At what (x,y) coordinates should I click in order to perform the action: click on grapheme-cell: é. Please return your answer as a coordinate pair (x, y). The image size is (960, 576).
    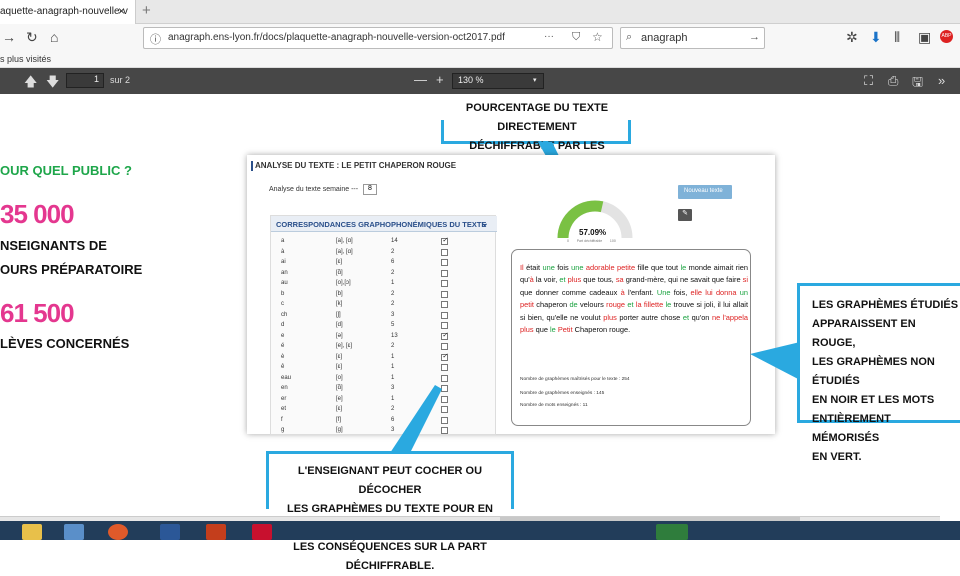
    Looking at the image, I should click on (283, 346).